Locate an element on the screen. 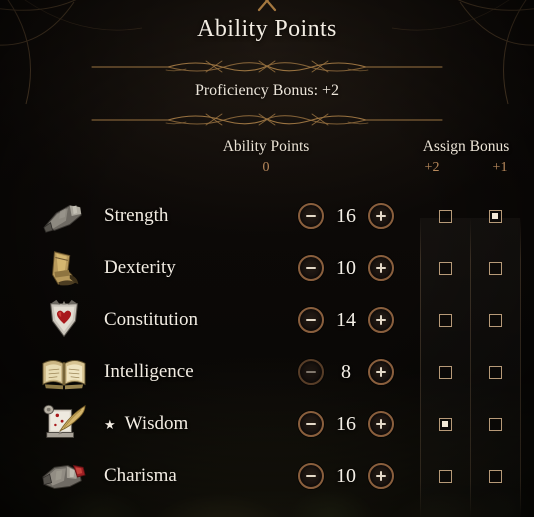 The image size is (534, 517). ability-stepper: 8 is located at coordinates (346, 372).